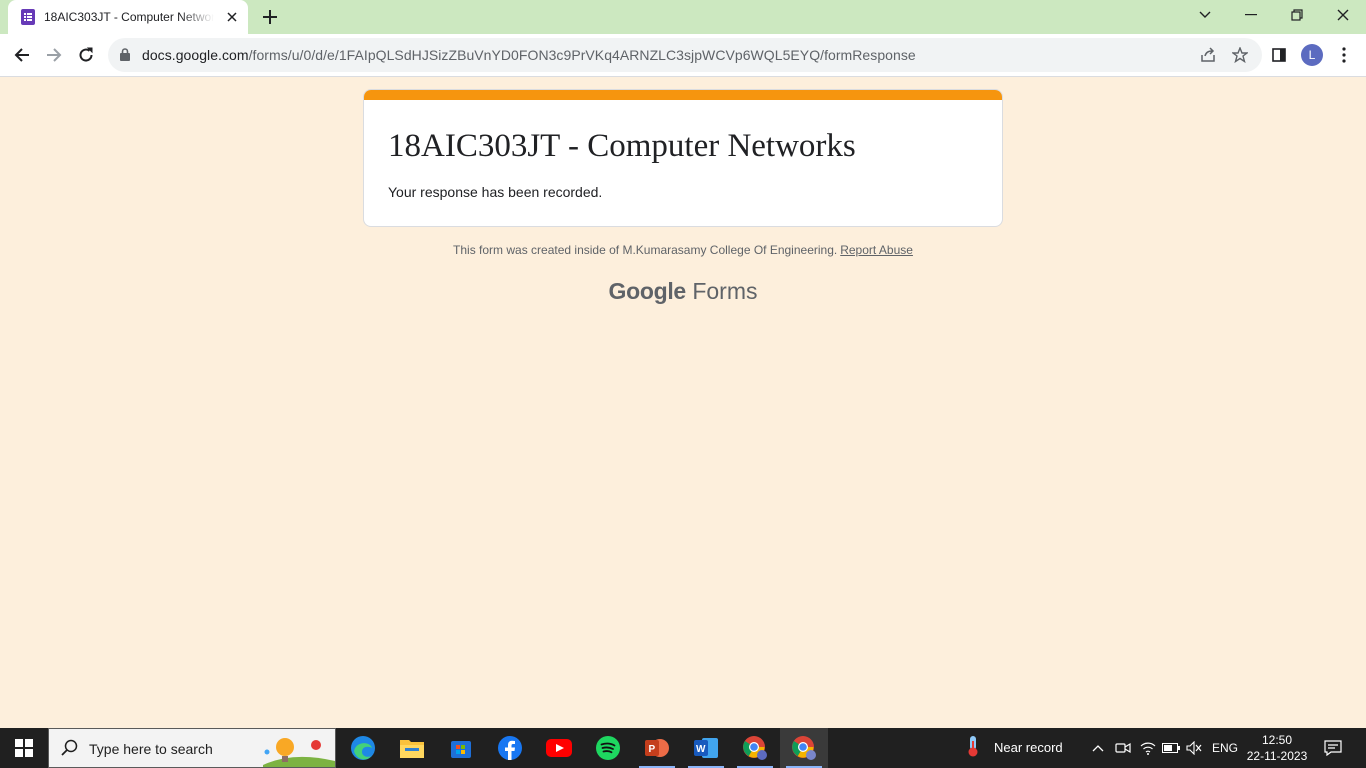 The image size is (1366, 768). What do you see at coordinates (24, 748) in the screenshot?
I see `windows-start-icon` at bounding box center [24, 748].